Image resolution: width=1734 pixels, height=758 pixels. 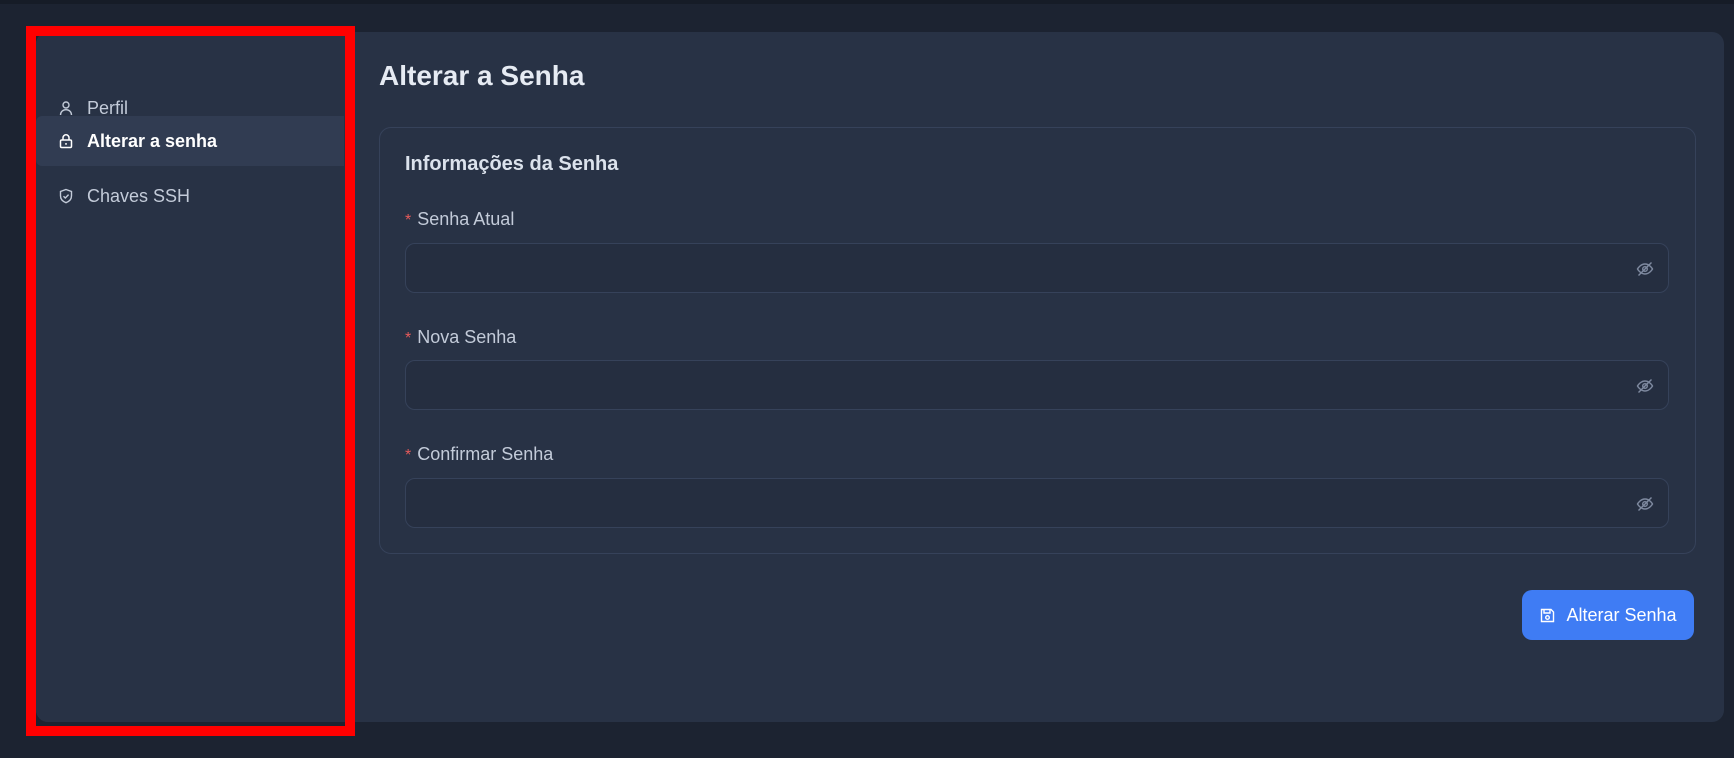 I want to click on confirm-password-field, so click(x=1037, y=503).